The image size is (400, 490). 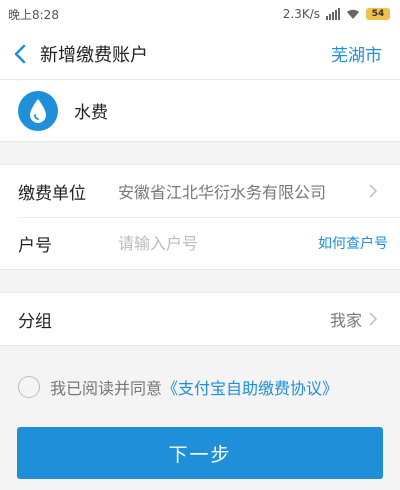 I want to click on agreement-checkbox, so click(x=29, y=387).